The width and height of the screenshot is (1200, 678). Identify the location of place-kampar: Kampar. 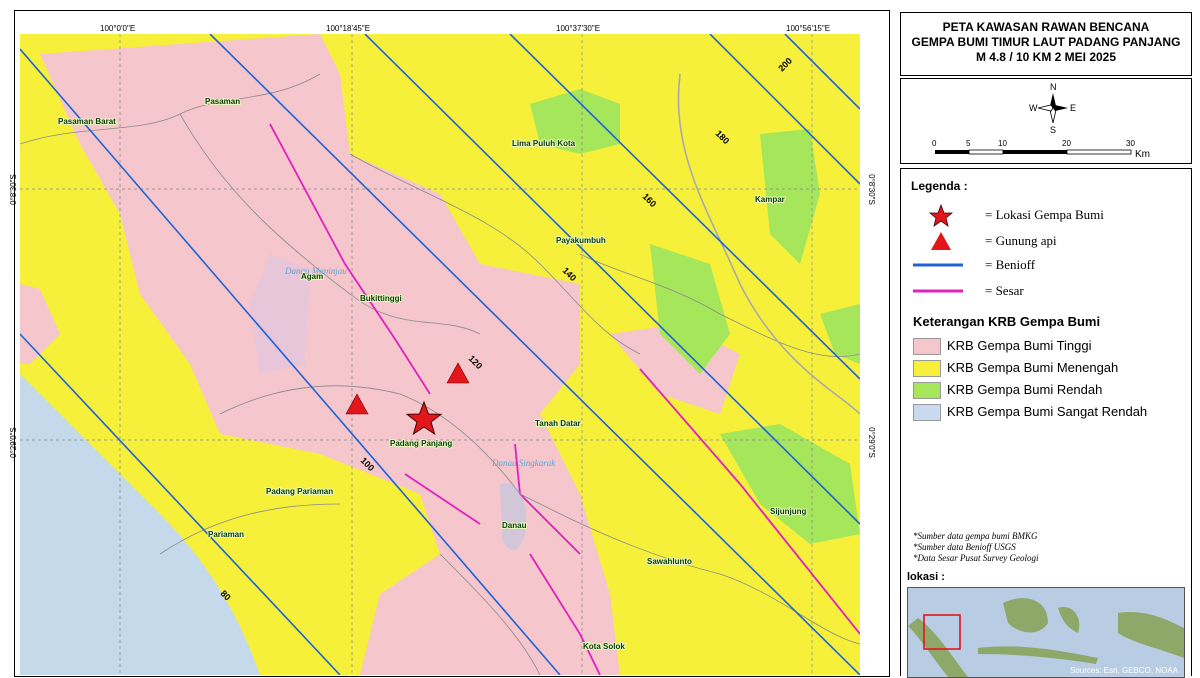
(770, 199).